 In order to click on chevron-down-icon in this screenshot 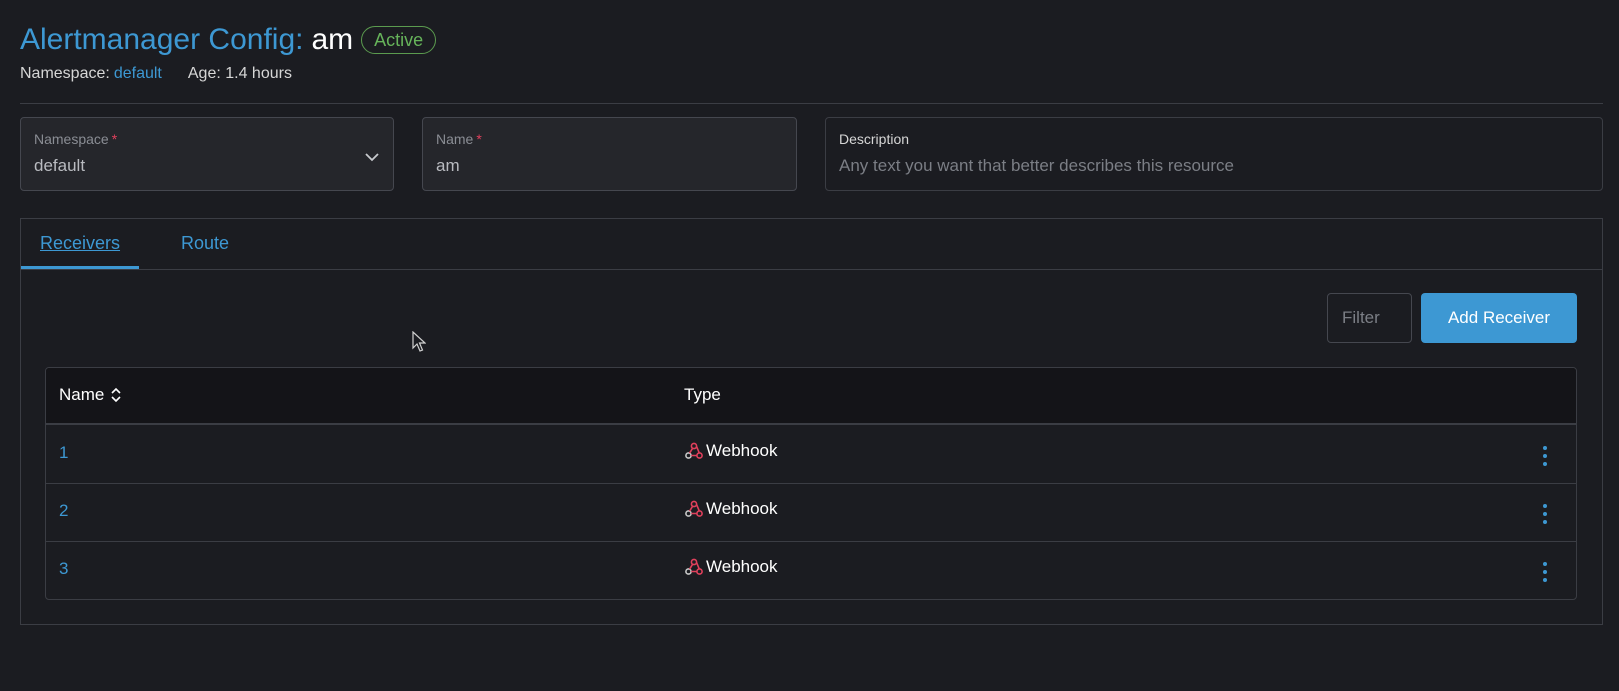, I will do `click(372, 157)`.